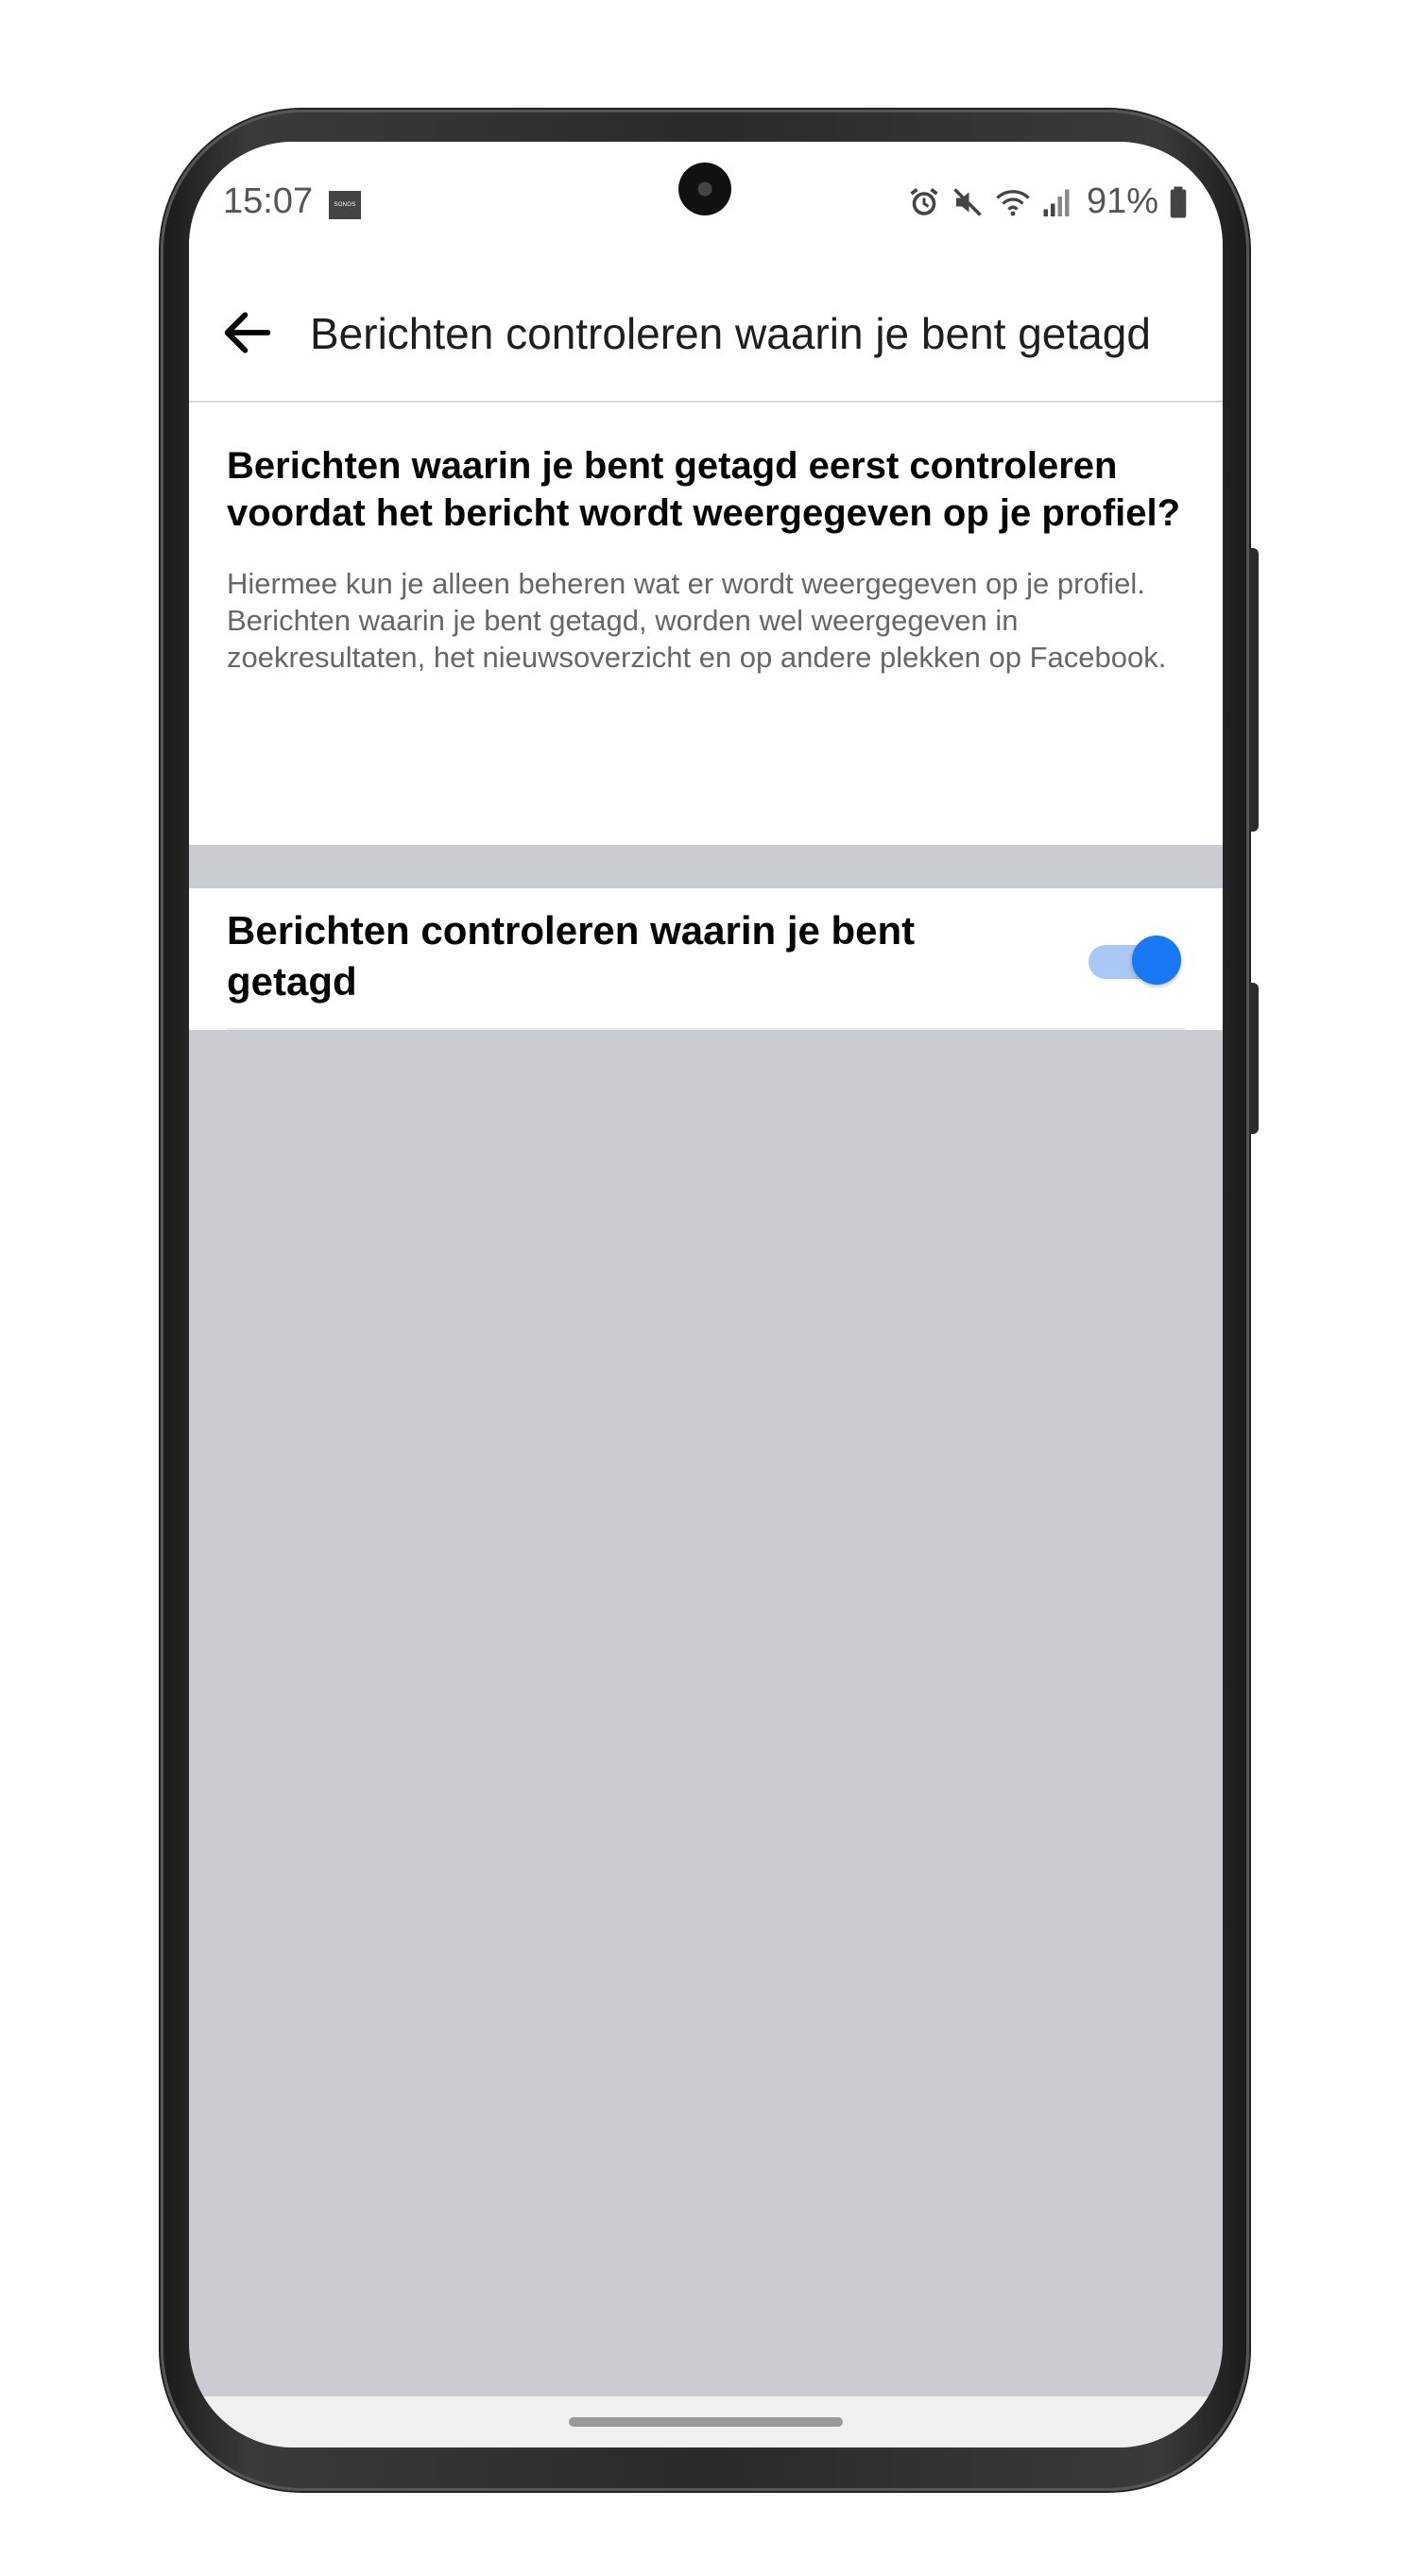 This screenshot has height=2576, width=1406. I want to click on review-tags-toggle, so click(1135, 960).